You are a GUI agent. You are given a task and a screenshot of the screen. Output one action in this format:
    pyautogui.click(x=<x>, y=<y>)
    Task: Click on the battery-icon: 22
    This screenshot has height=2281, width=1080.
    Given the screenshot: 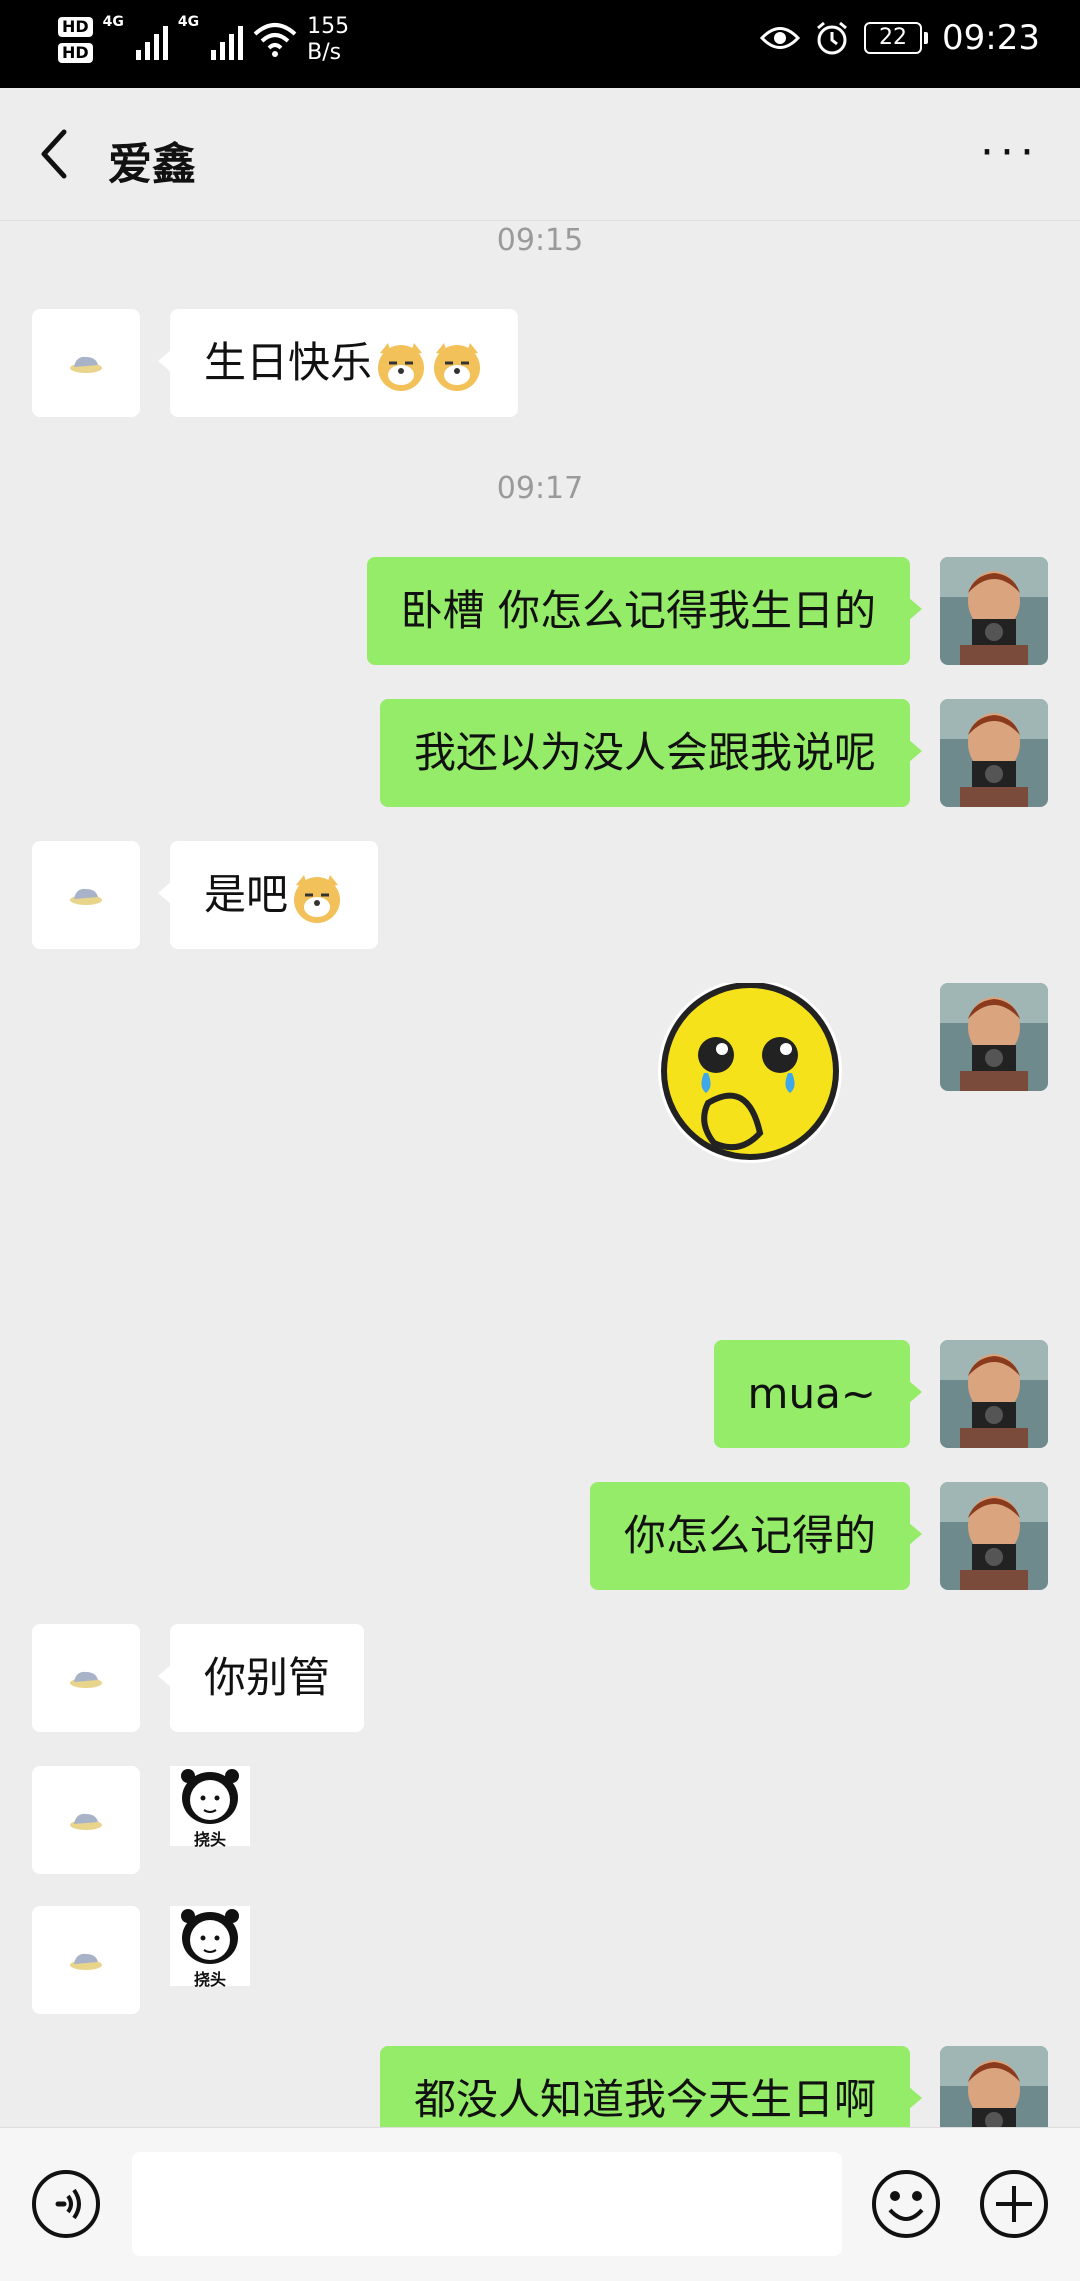 What is the action you would take?
    pyautogui.click(x=896, y=38)
    